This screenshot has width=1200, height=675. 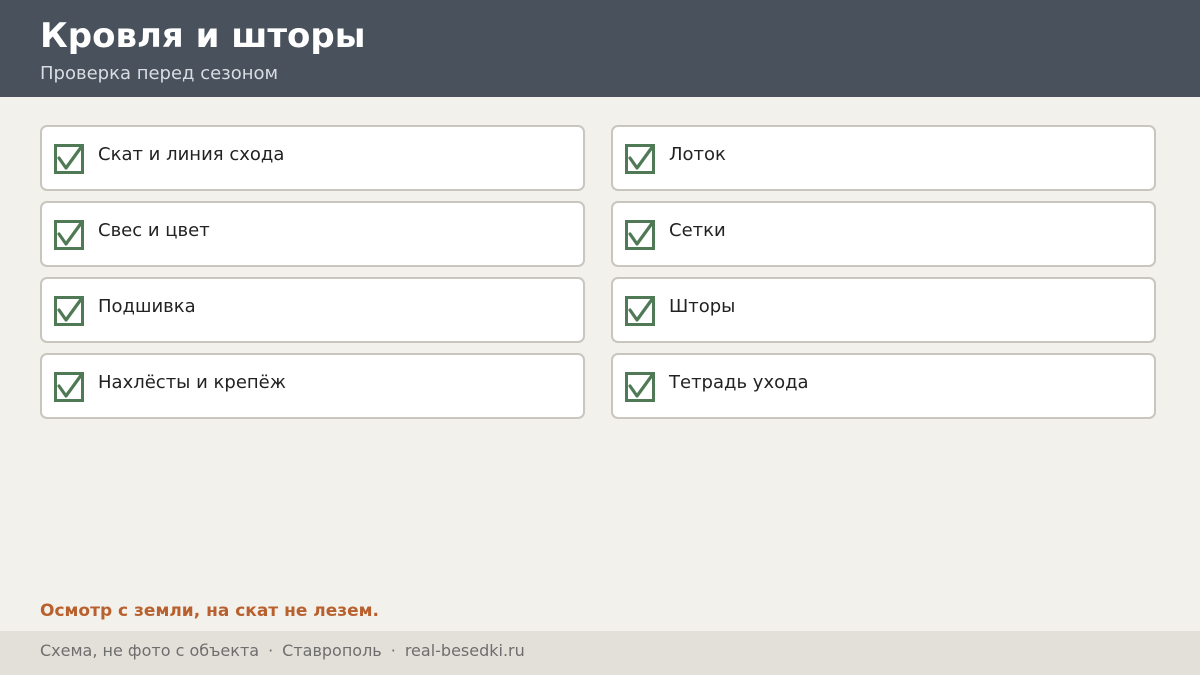 What do you see at coordinates (465, 650) in the screenshot?
I see `footer-site-link: real-besedki.ru` at bounding box center [465, 650].